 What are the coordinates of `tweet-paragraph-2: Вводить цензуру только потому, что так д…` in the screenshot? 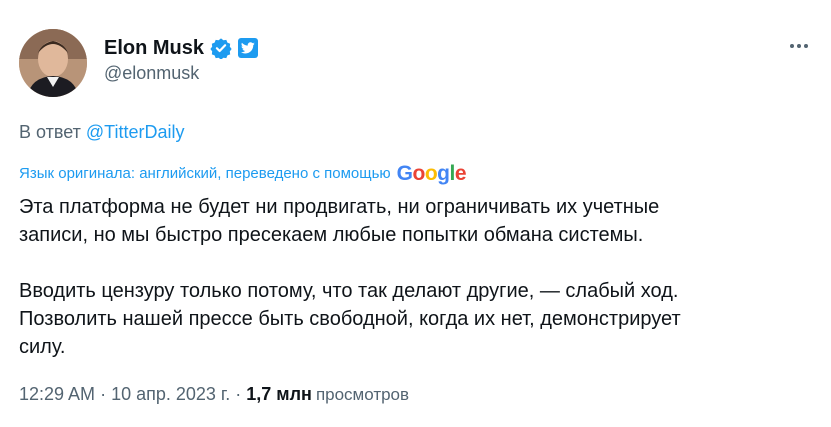 It's located at (350, 319).